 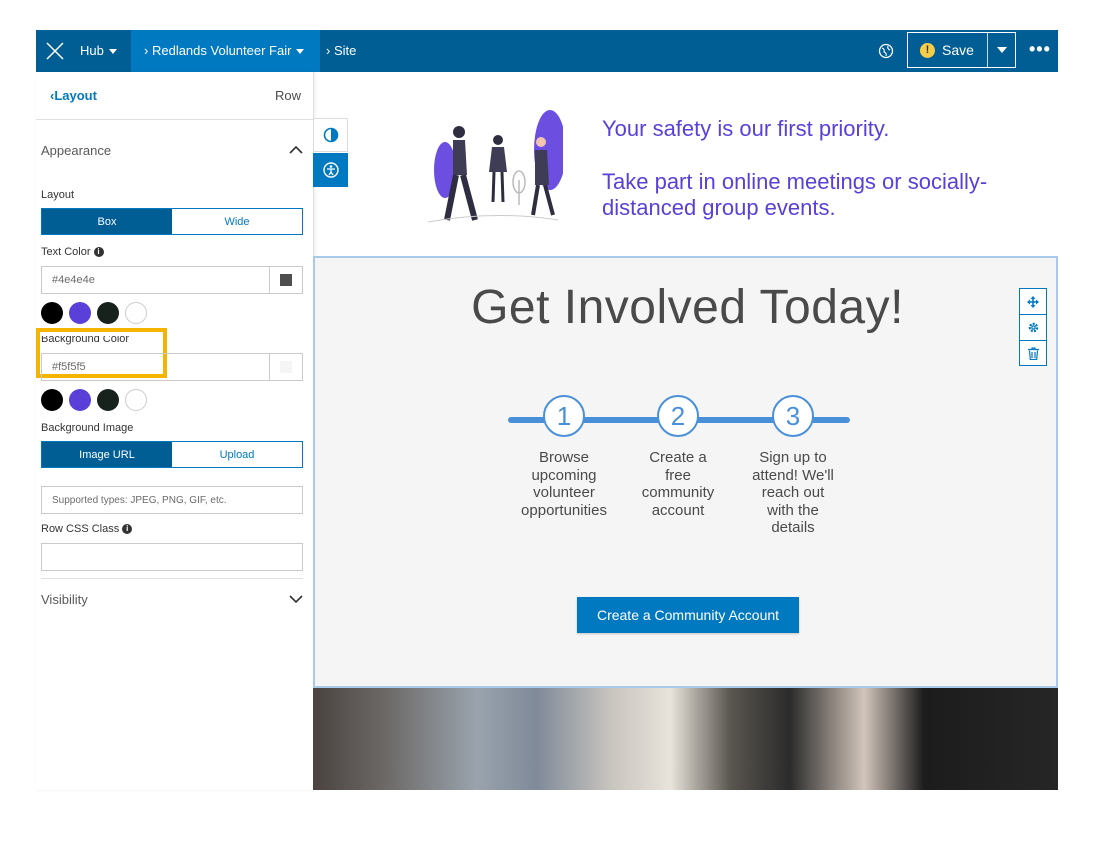 I want to click on step-number: 3, so click(x=793, y=416).